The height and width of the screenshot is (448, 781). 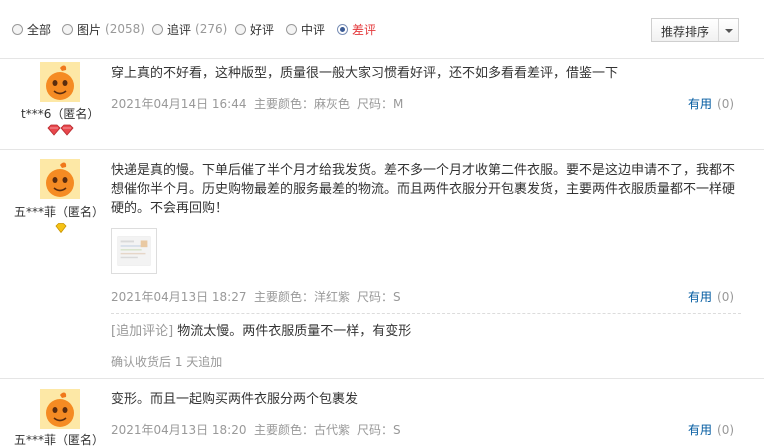 I want to click on filter-follow-up: 追评 (276), so click(x=189, y=29).